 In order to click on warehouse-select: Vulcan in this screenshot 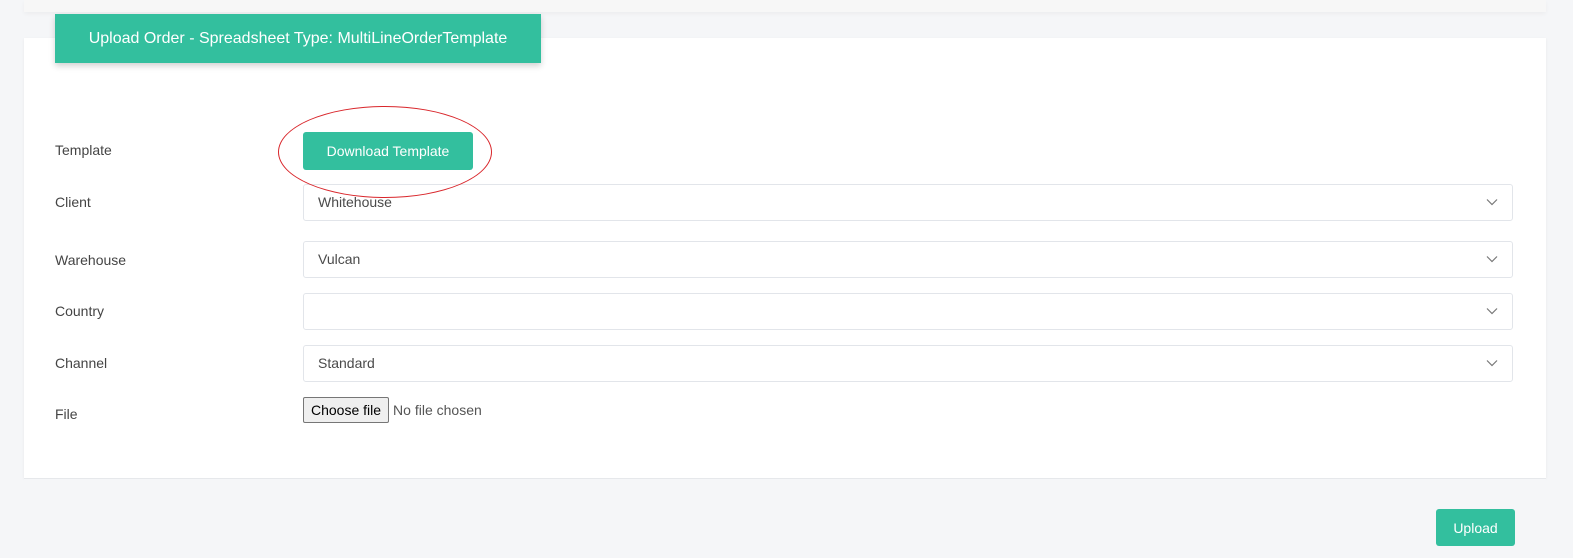, I will do `click(908, 259)`.